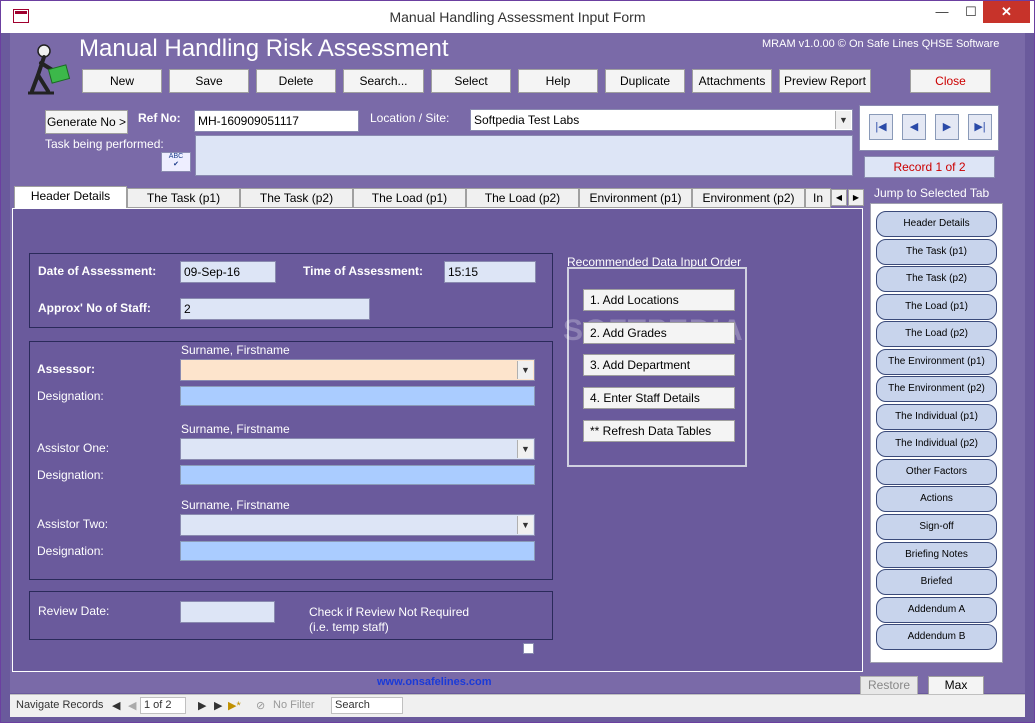  Describe the element at coordinates (936, 334) in the screenshot. I see `jump-load-p2: The Load (p2)` at that location.